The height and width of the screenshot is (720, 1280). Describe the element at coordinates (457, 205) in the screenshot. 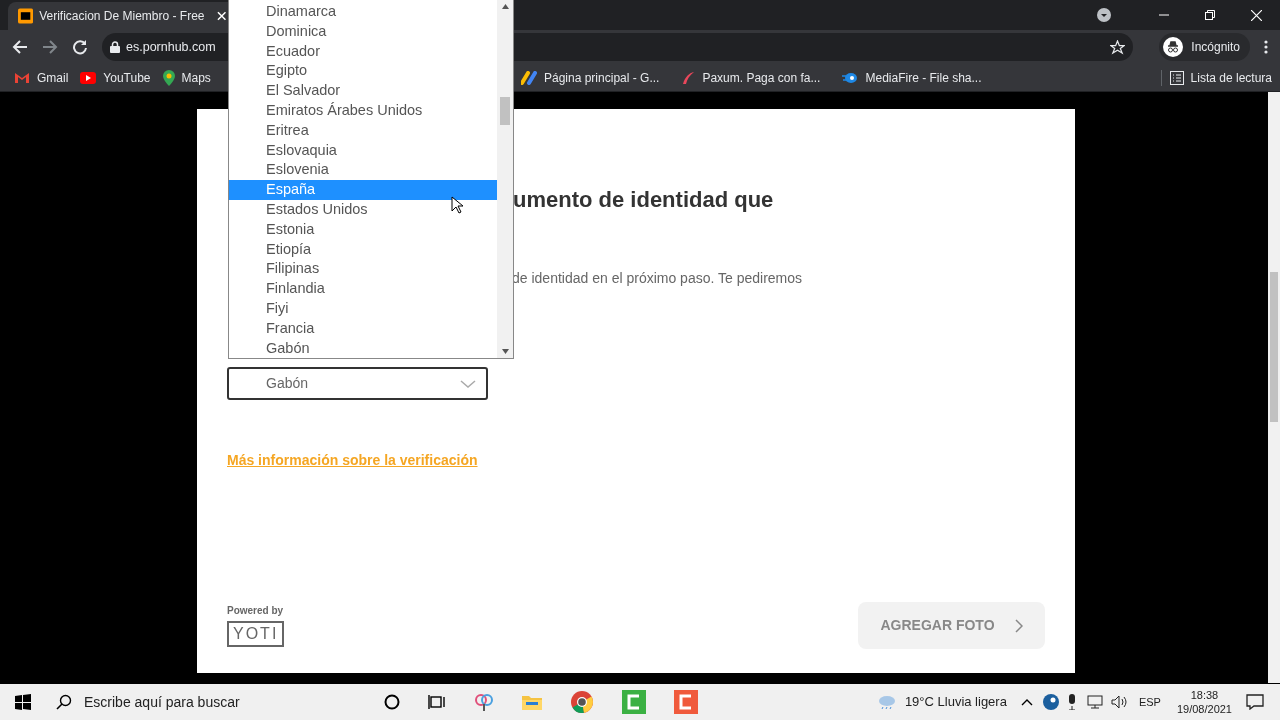

I see `mouse-cursor-icon` at that location.